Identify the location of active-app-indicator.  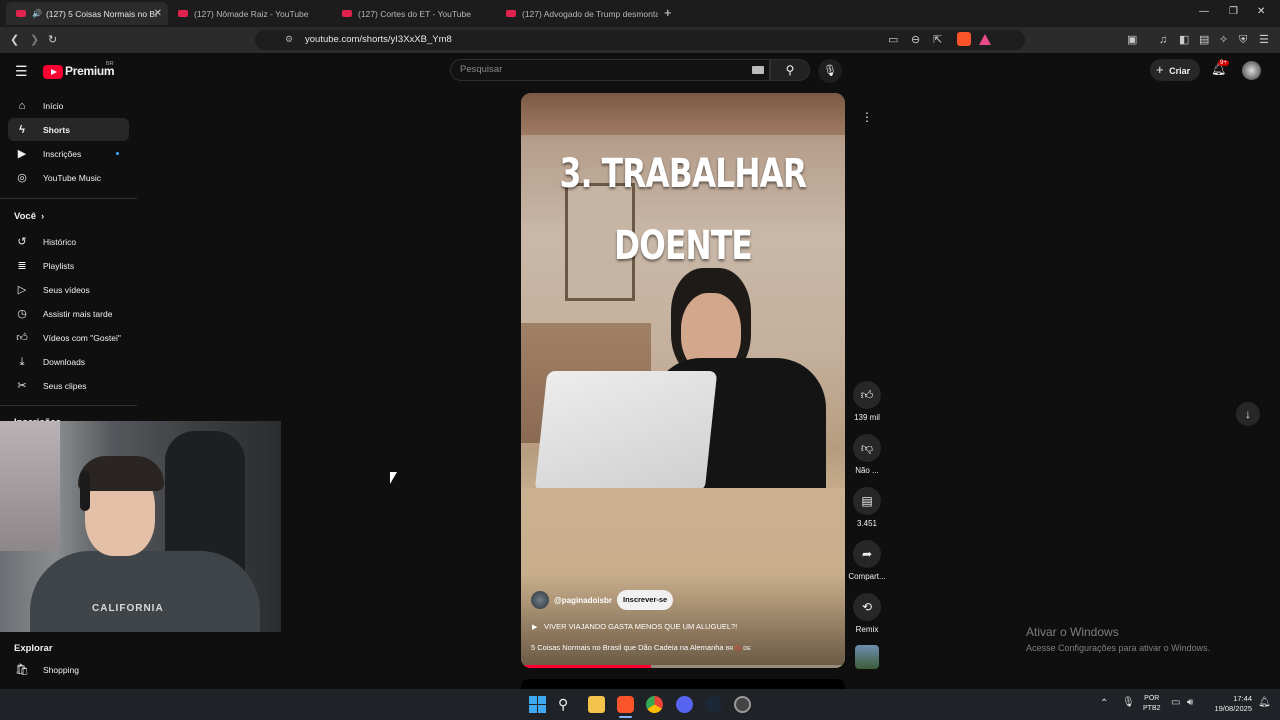
(625, 717).